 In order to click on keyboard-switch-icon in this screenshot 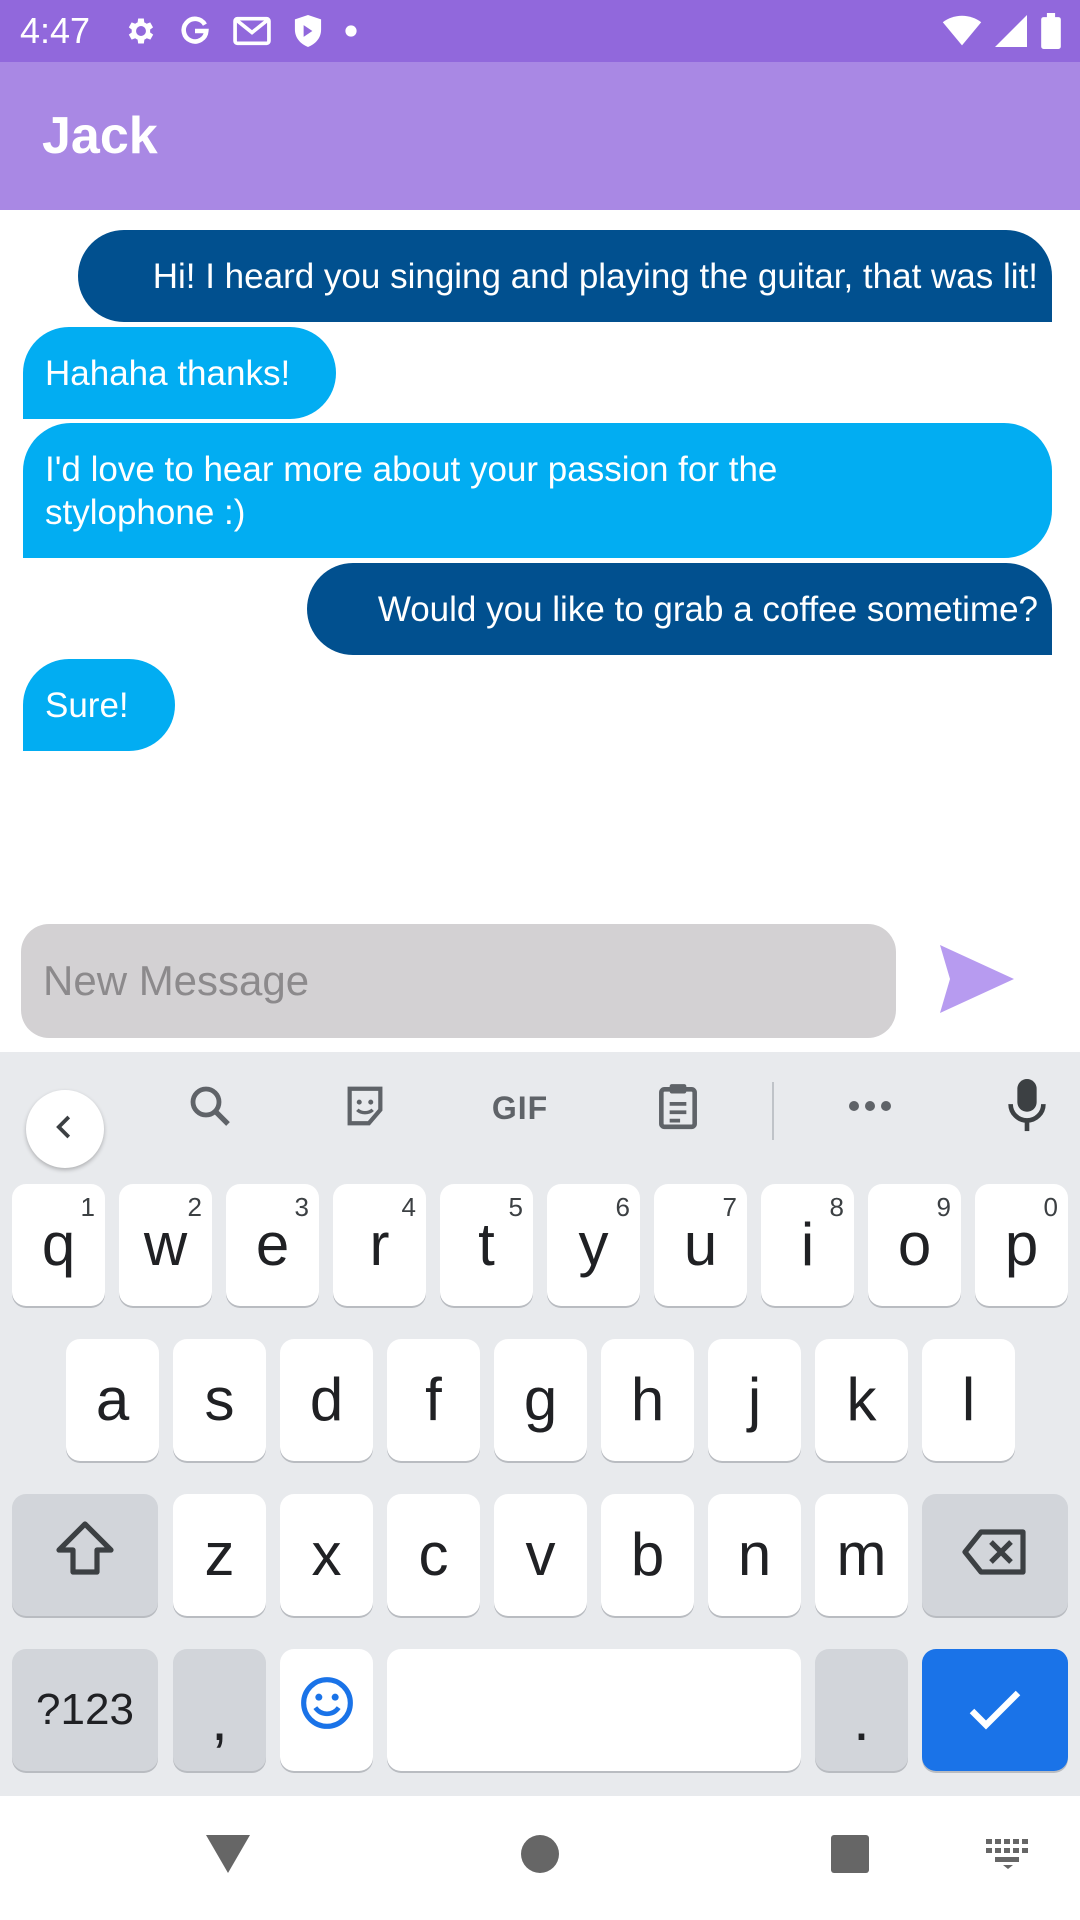, I will do `click(1008, 1856)`.